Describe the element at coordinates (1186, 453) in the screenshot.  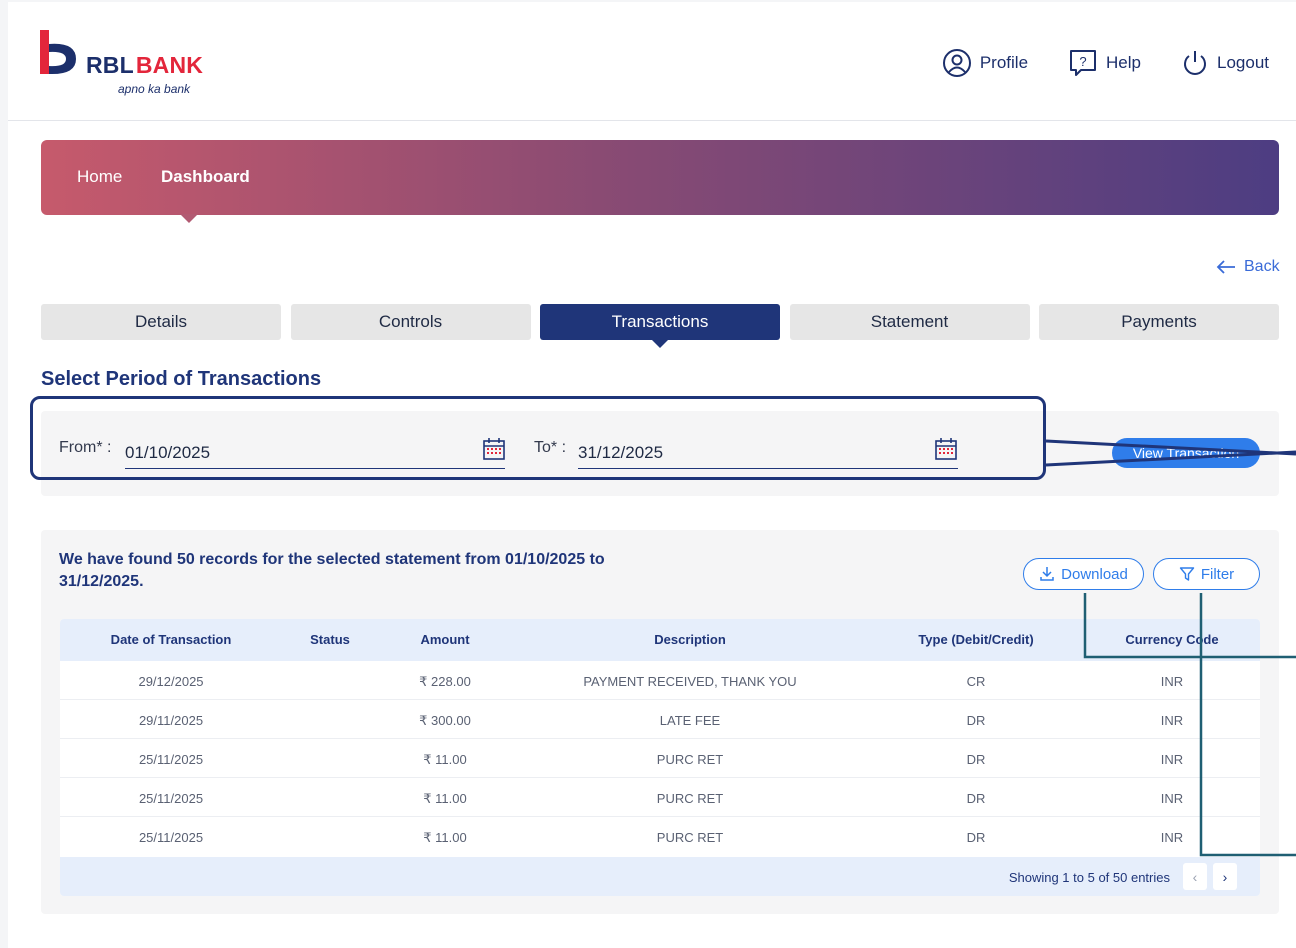
I see `view-transaction-button: View Transaction` at that location.